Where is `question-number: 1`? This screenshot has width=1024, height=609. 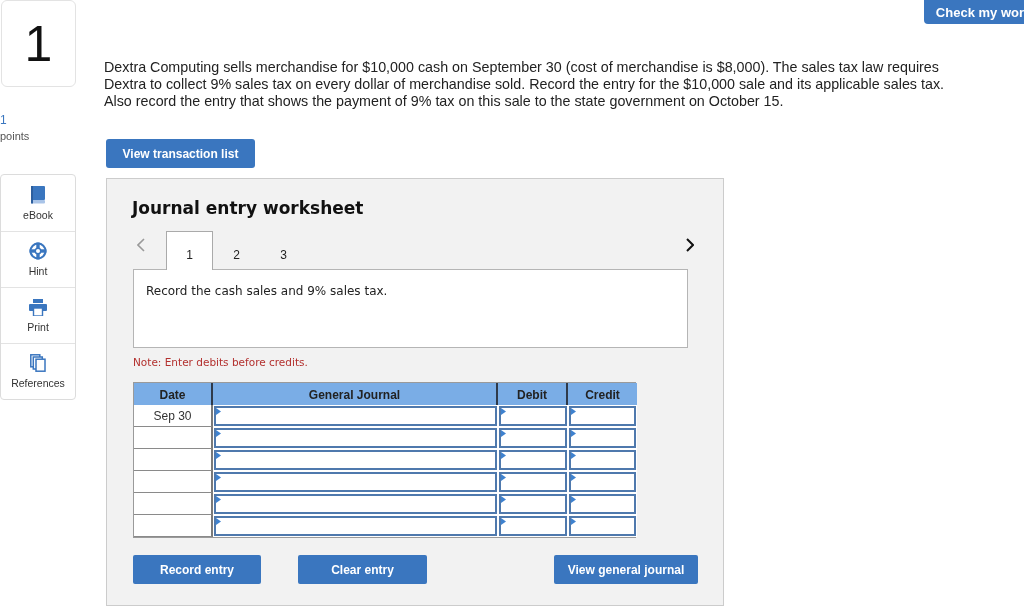
question-number: 1 is located at coordinates (38, 43).